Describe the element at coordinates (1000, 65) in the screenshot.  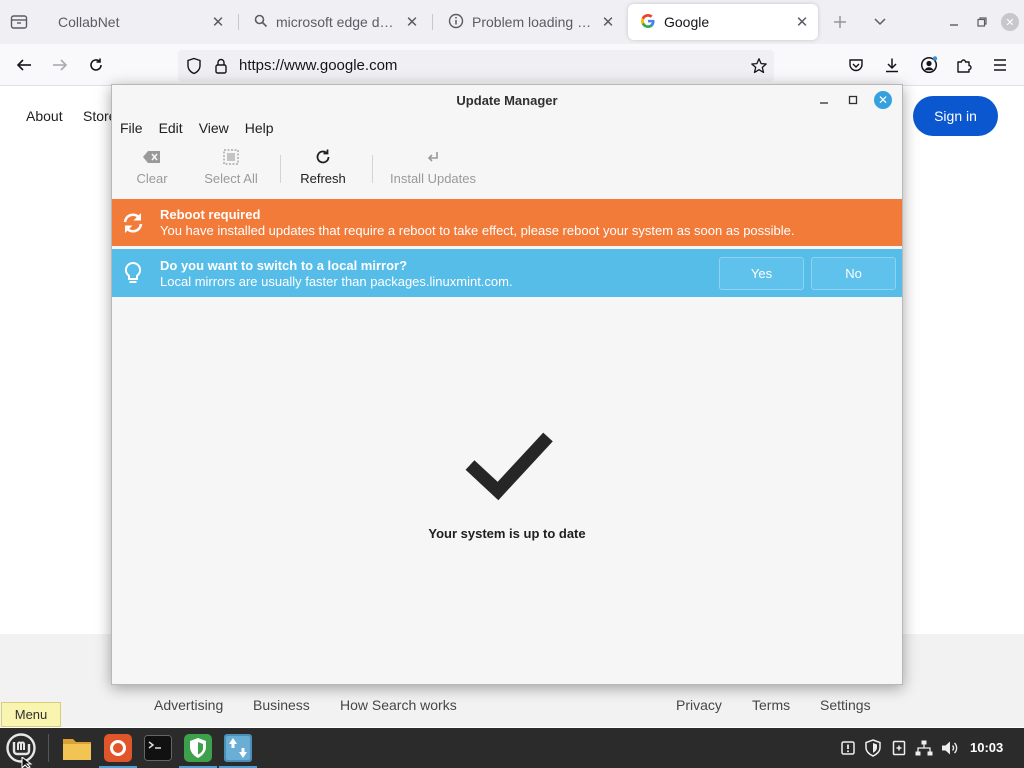
I see `hamburger-menu-icon` at that location.